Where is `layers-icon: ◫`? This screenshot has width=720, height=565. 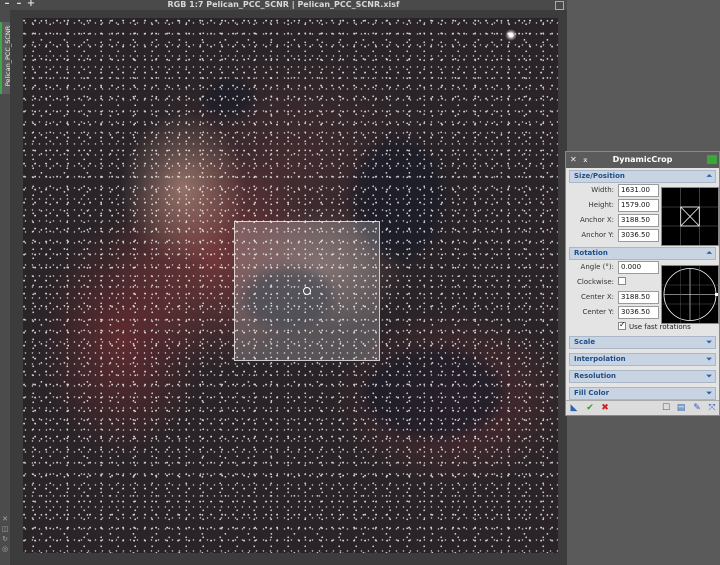
layers-icon: ◫ is located at coordinates (5, 529).